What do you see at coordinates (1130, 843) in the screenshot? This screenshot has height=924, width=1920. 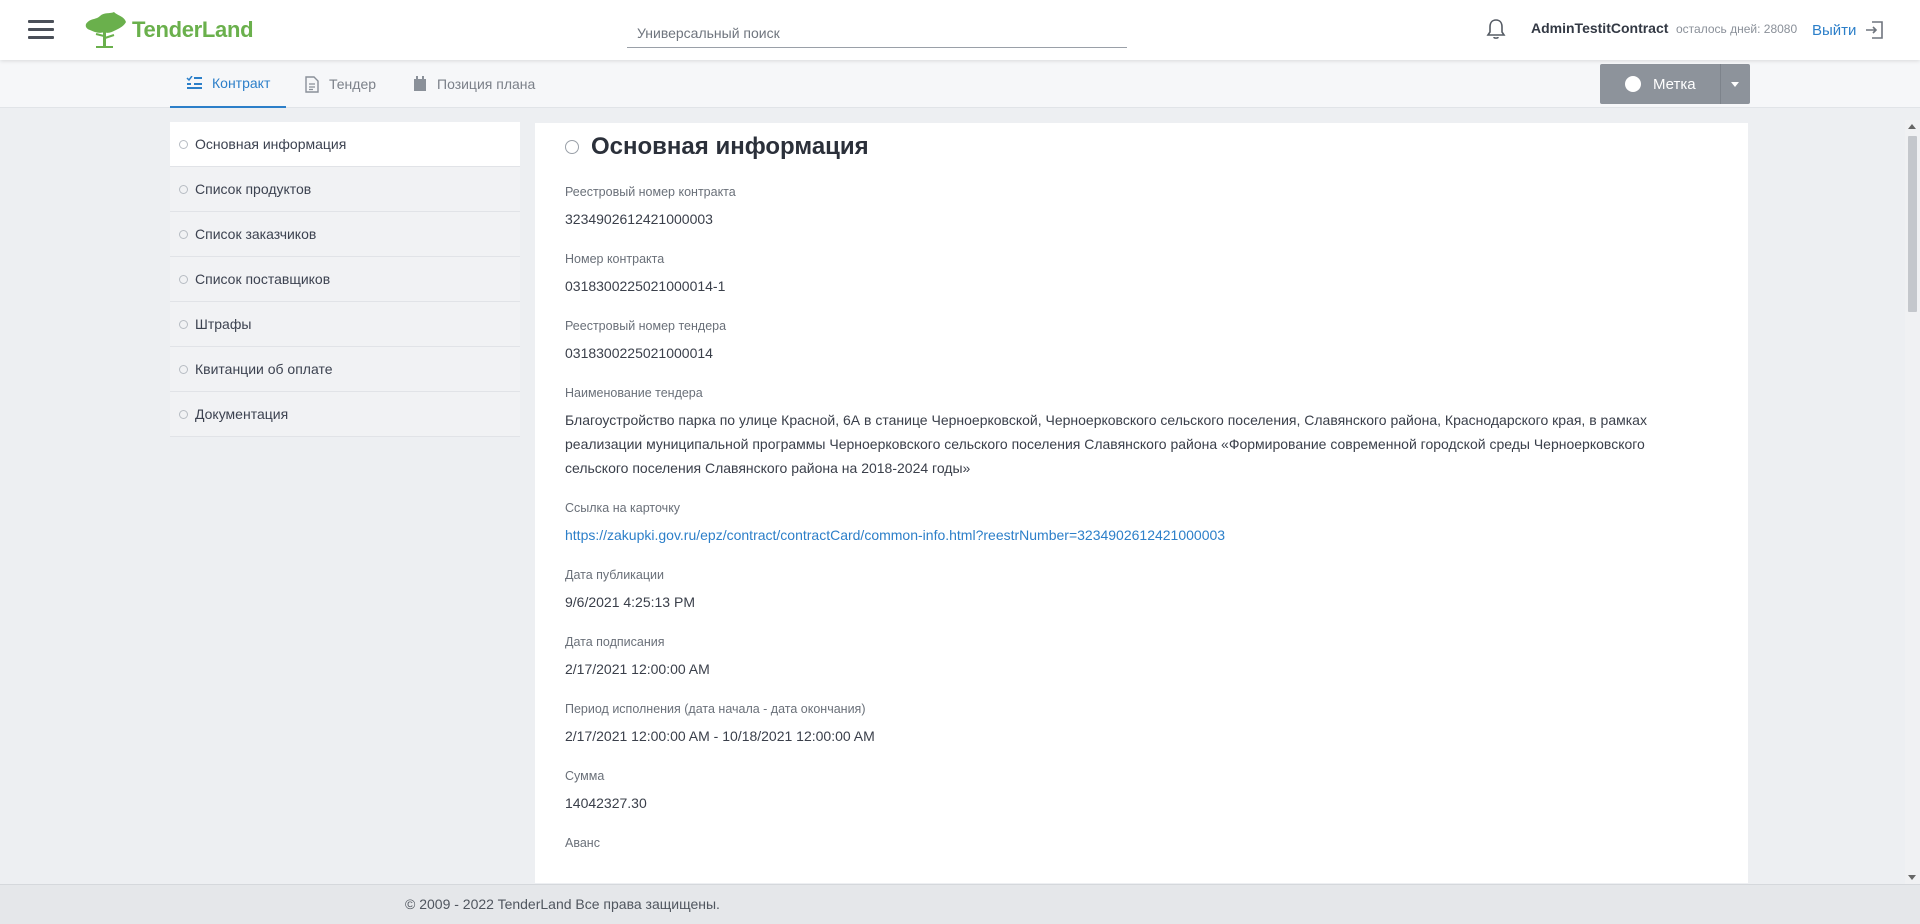 I see `field-advance: Аванс` at bounding box center [1130, 843].